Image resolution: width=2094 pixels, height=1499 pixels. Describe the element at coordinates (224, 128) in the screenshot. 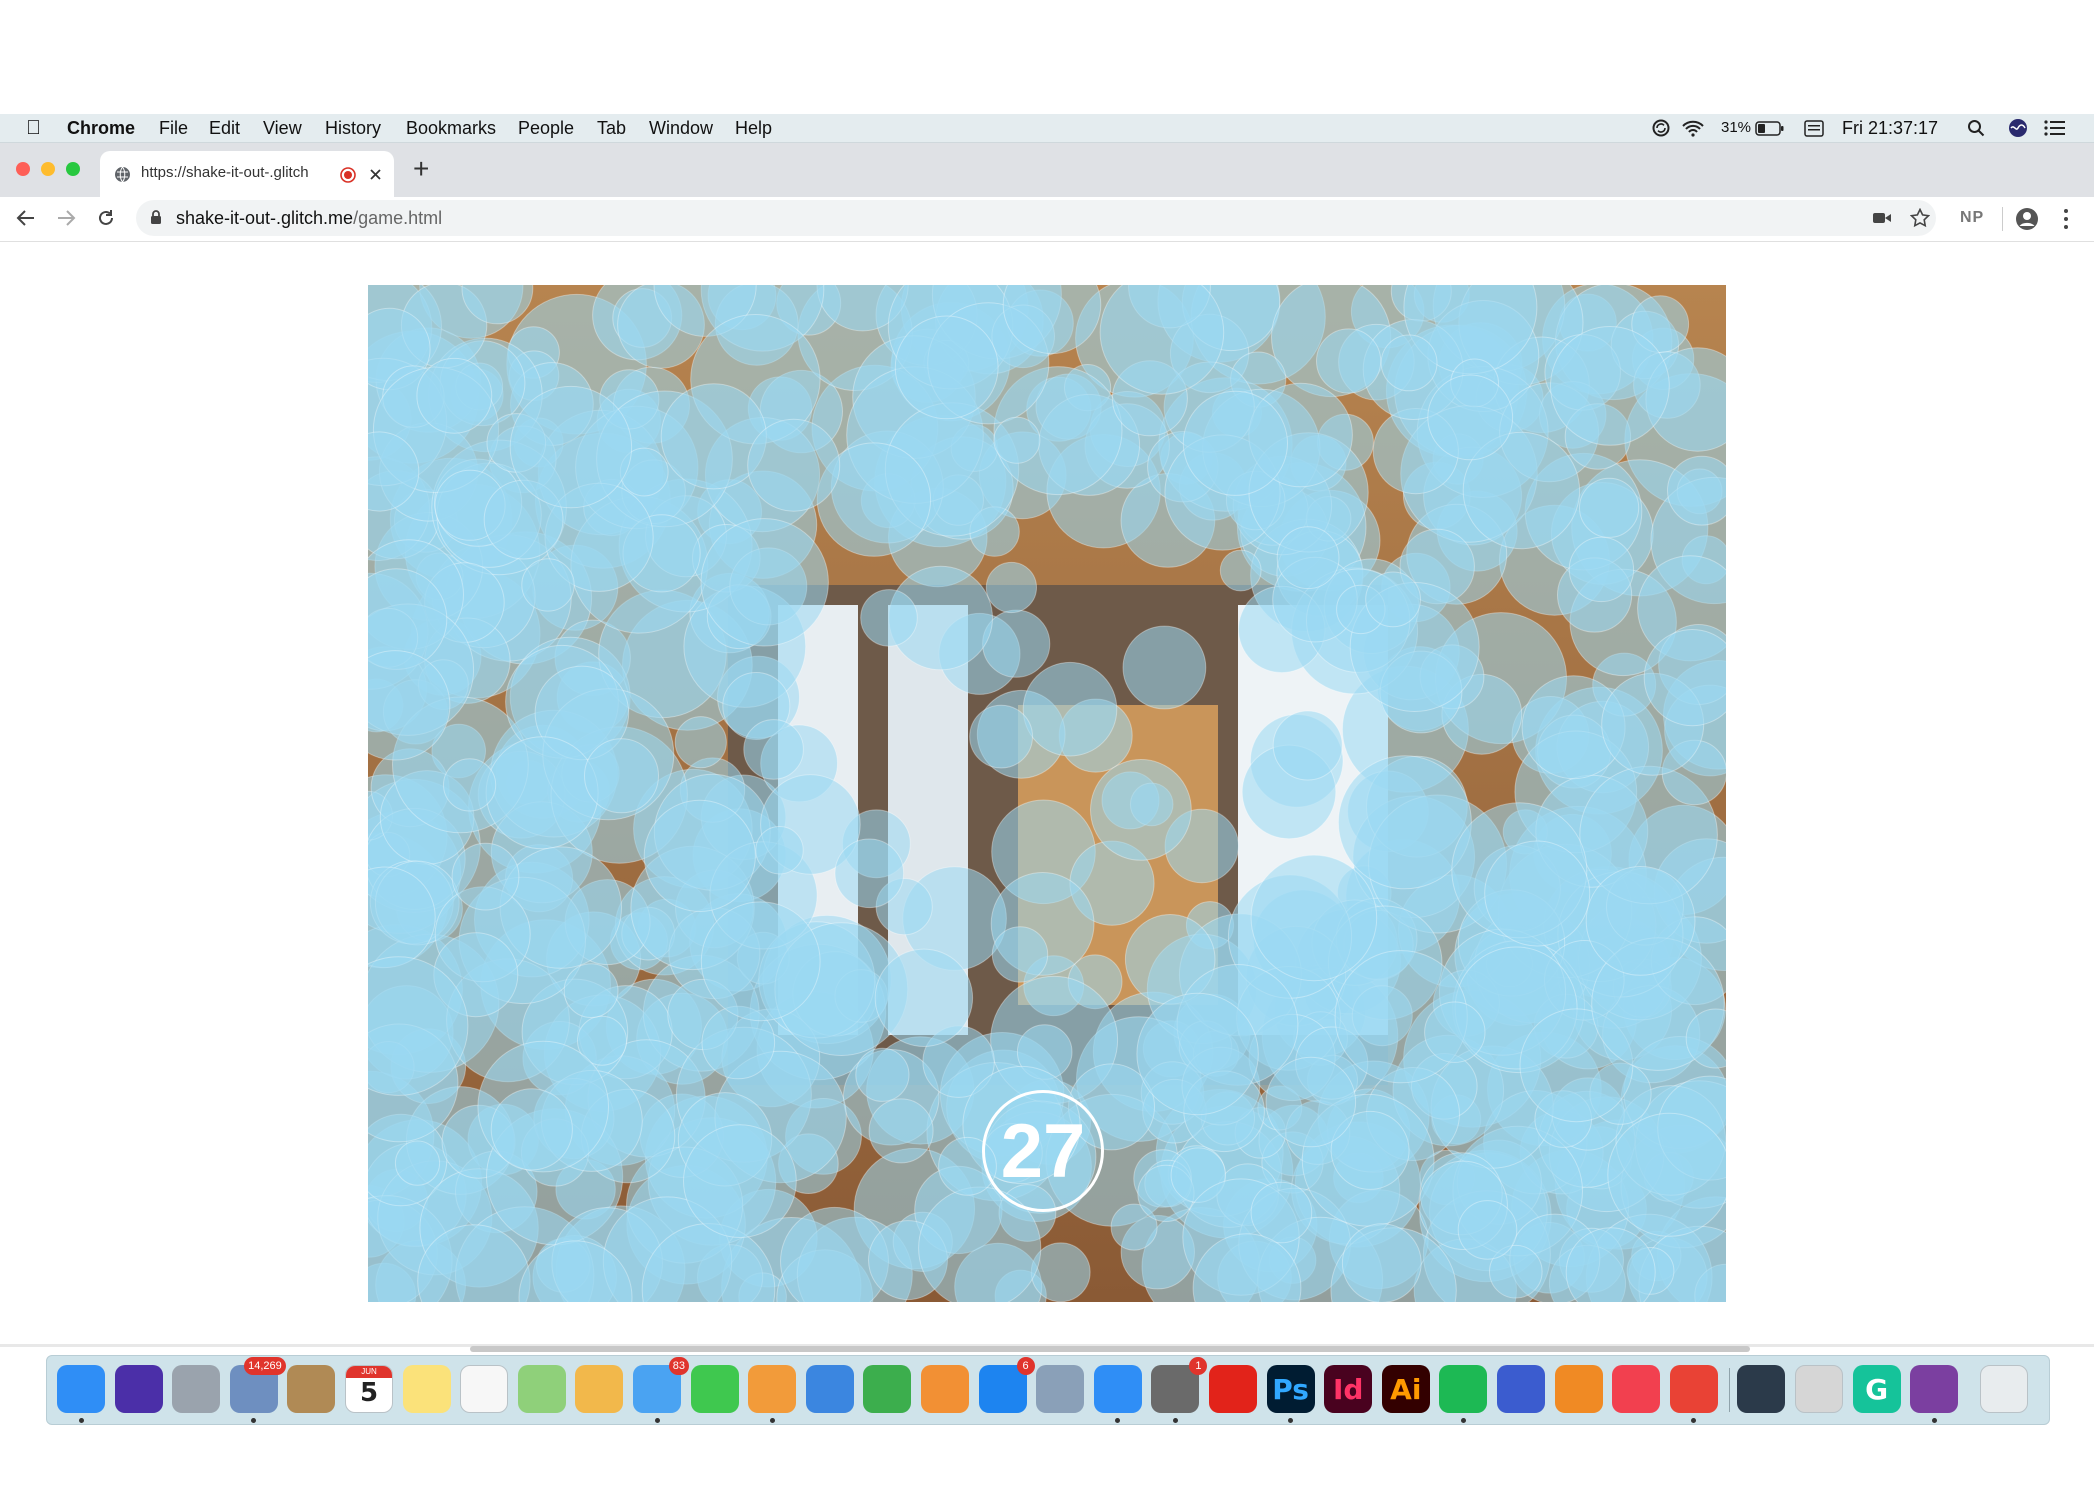

I see `menu-edit: Edit` at that location.